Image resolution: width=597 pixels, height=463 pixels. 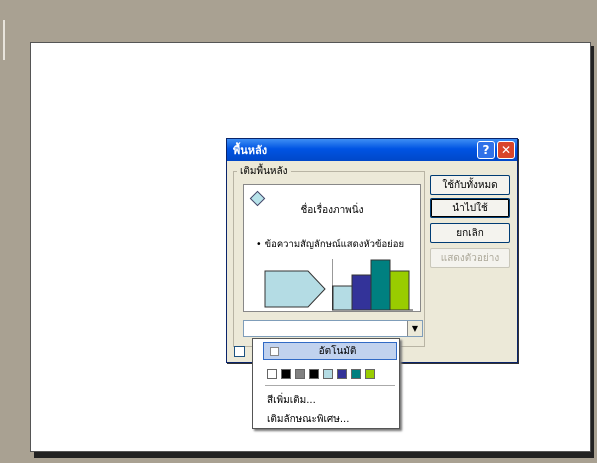 I want to click on cancel-button: ยกเลิก, so click(x=470, y=233).